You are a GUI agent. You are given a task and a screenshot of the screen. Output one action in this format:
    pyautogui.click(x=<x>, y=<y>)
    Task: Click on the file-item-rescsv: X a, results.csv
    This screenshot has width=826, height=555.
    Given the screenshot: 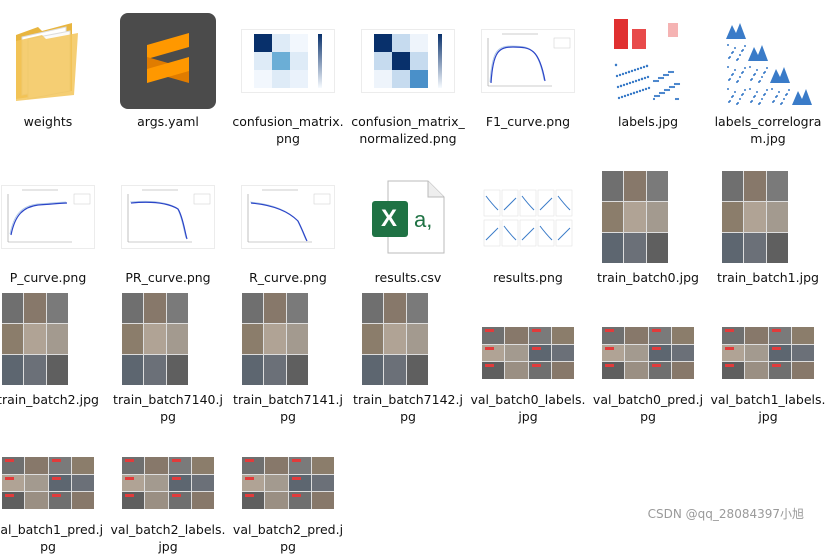 What is the action you would take?
    pyautogui.click(x=408, y=224)
    